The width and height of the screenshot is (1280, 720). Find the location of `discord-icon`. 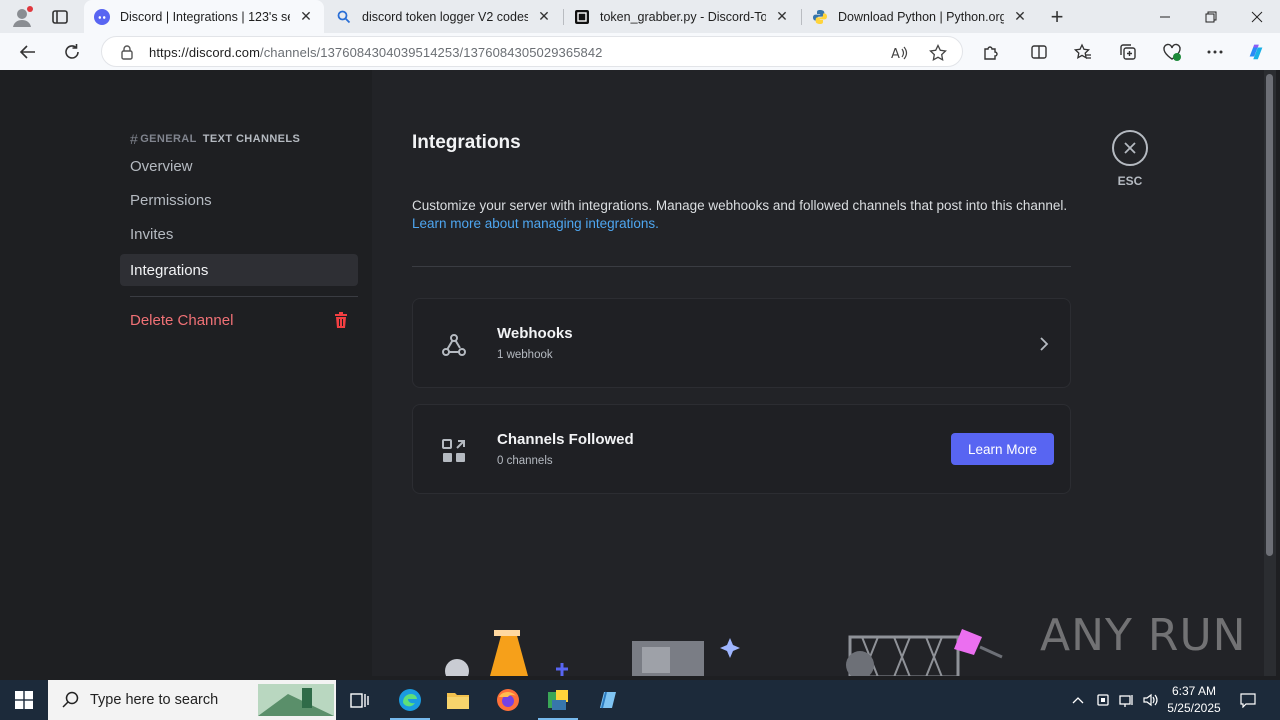

discord-icon is located at coordinates (102, 16).